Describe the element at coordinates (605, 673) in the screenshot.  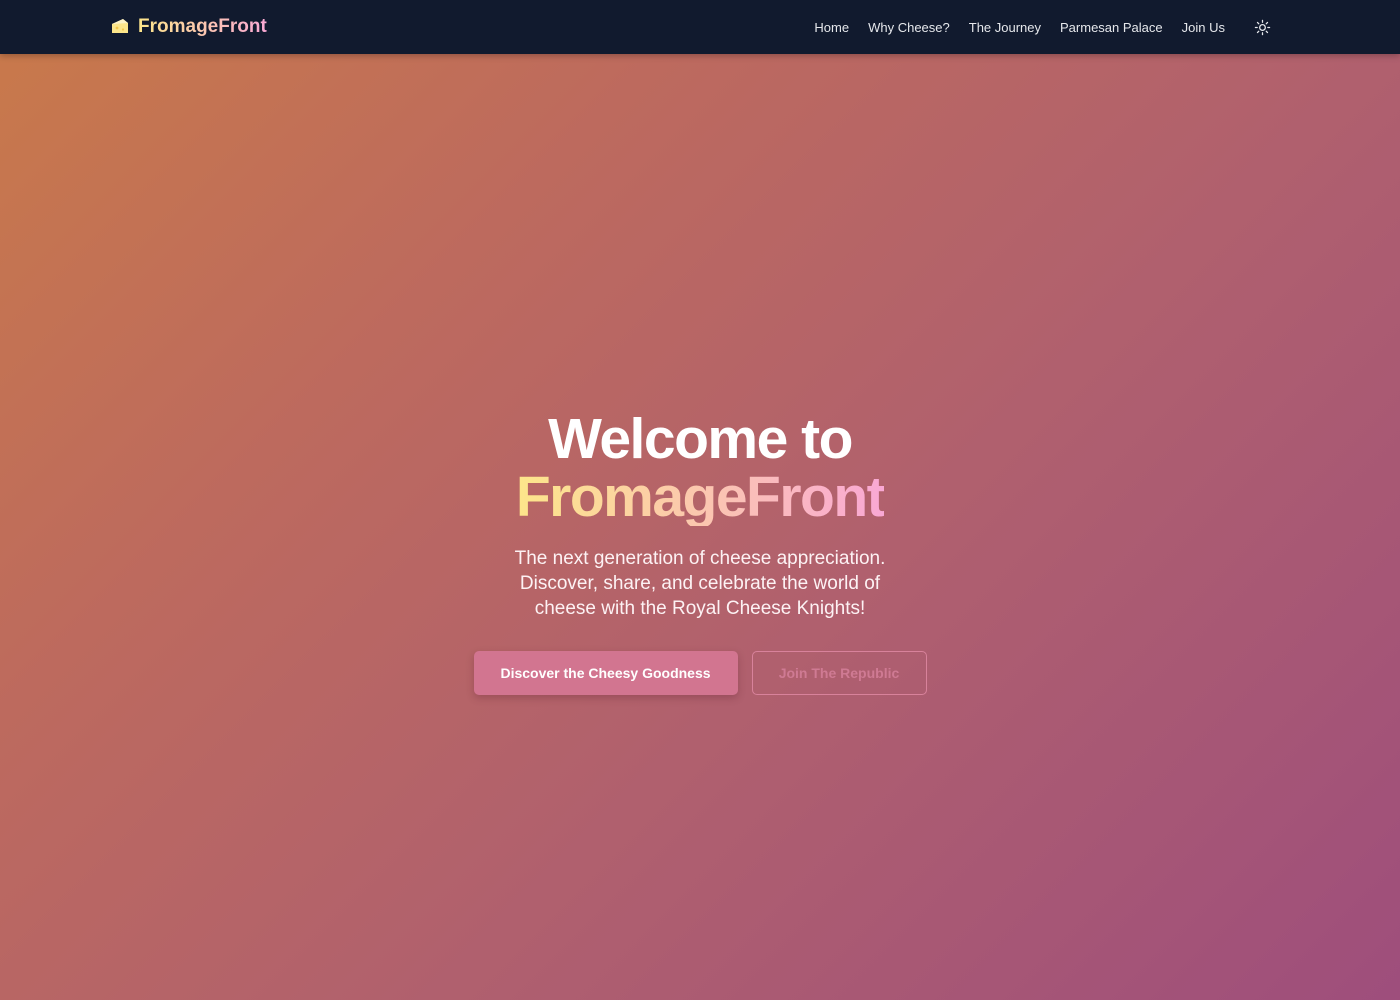
I see `discover-button: Discover the Cheesy Goodness` at that location.